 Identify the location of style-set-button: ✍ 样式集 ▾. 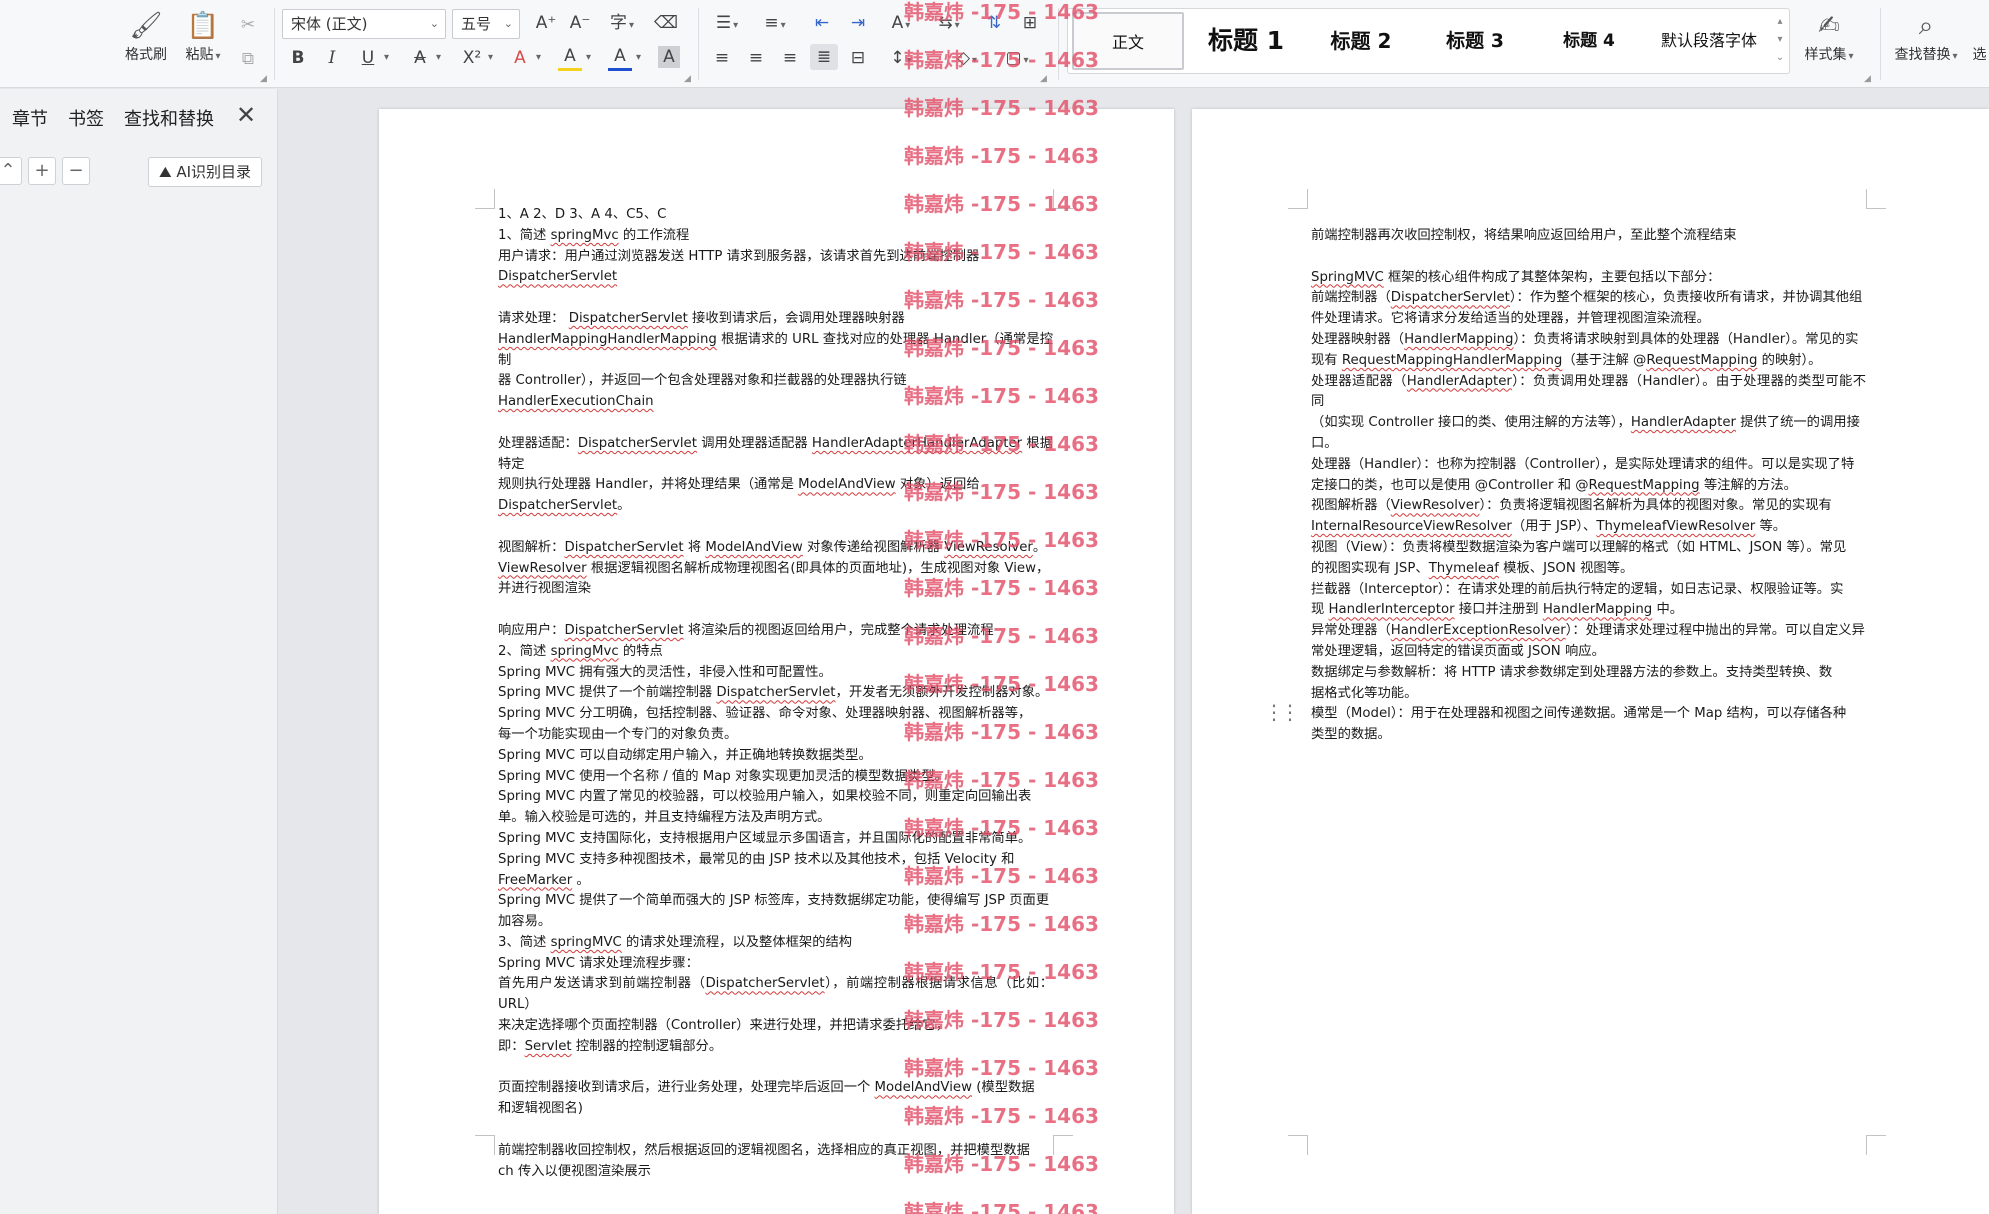
(1829, 36).